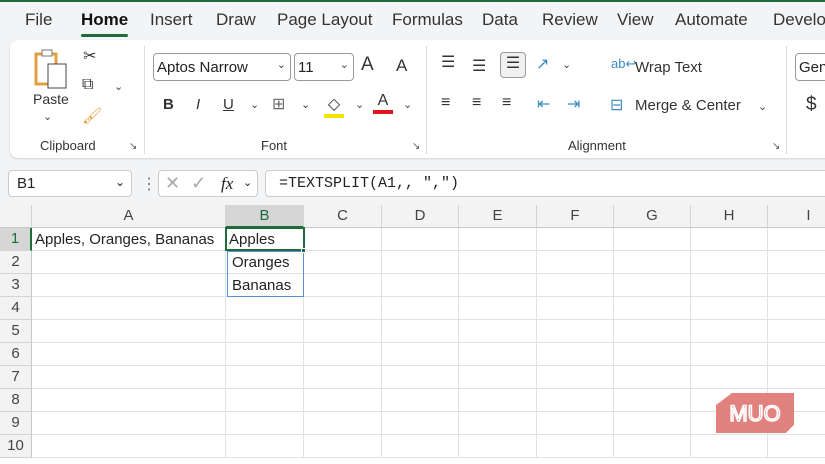  I want to click on cell-i10, so click(796, 446).